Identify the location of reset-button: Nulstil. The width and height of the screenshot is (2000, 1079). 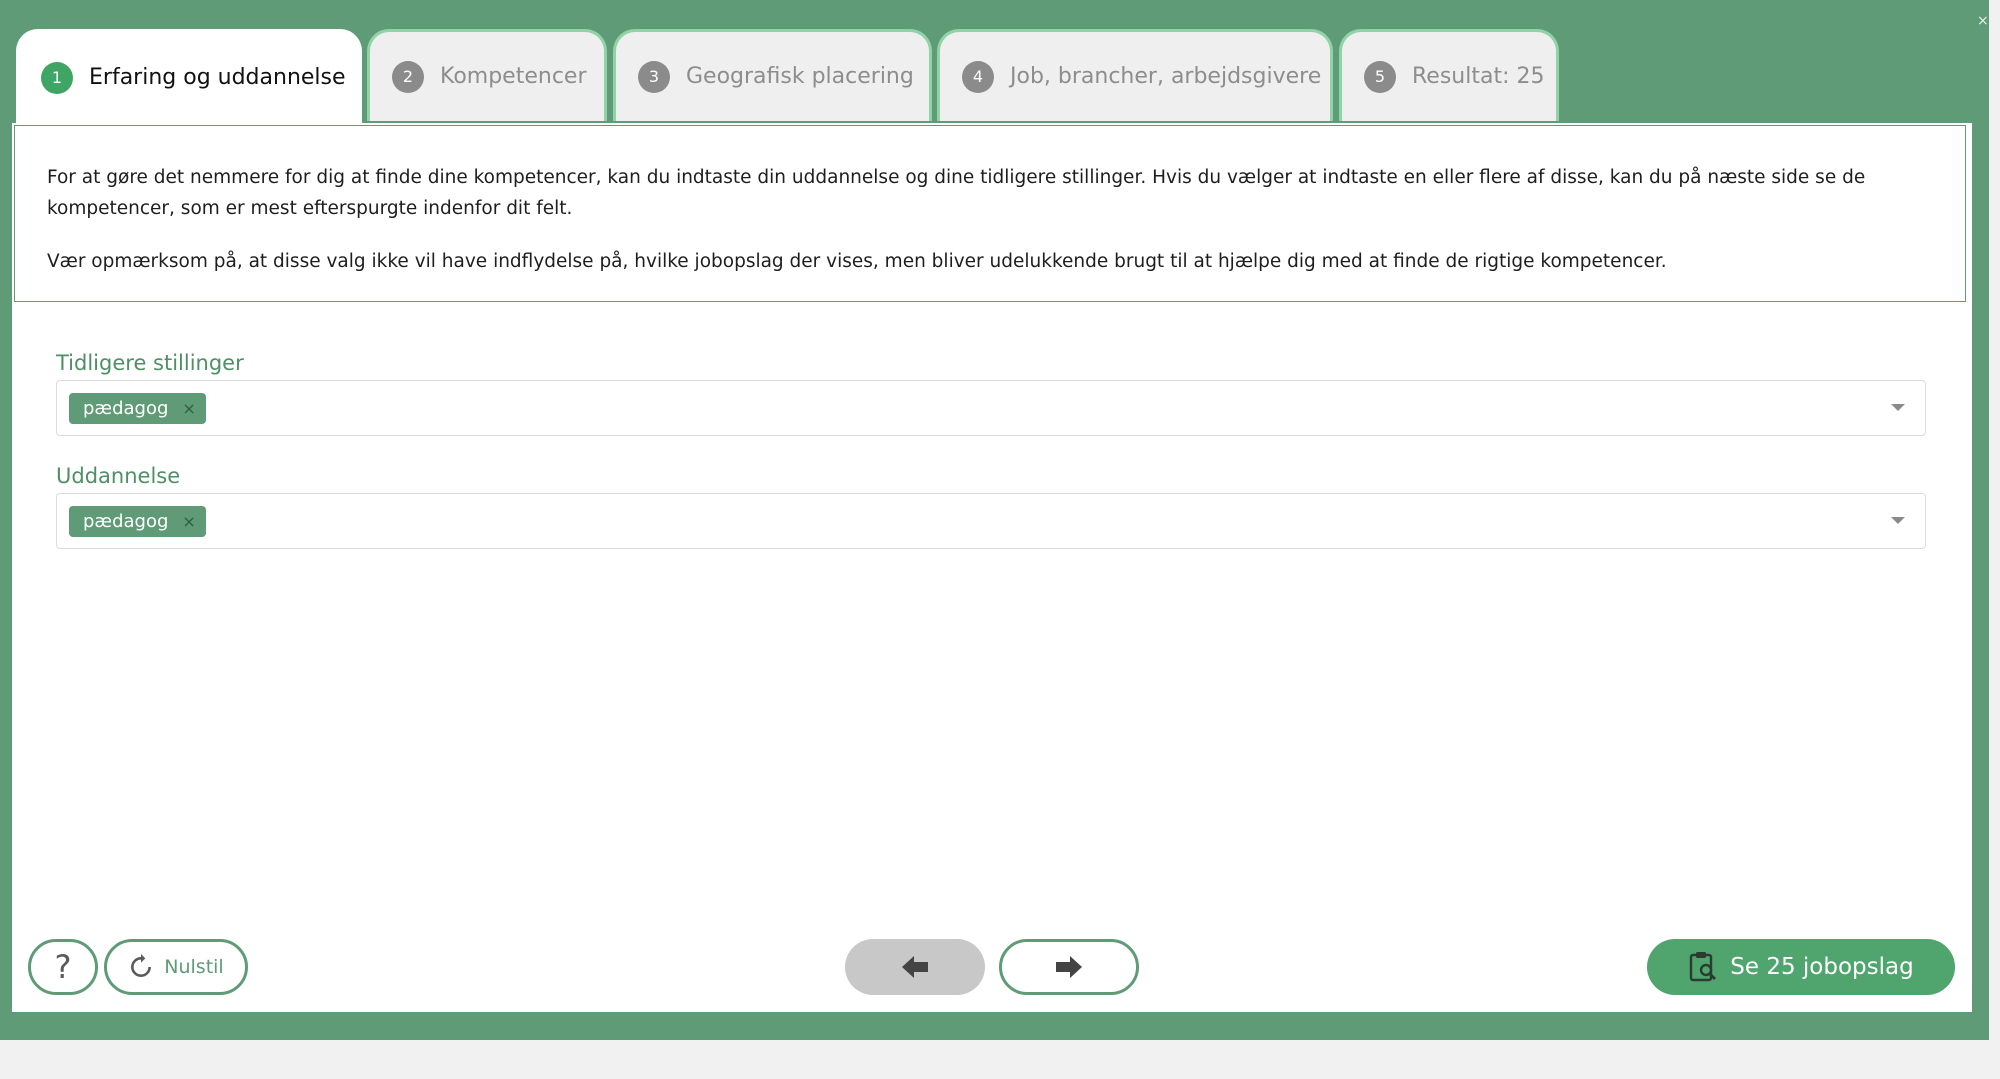
(176, 967).